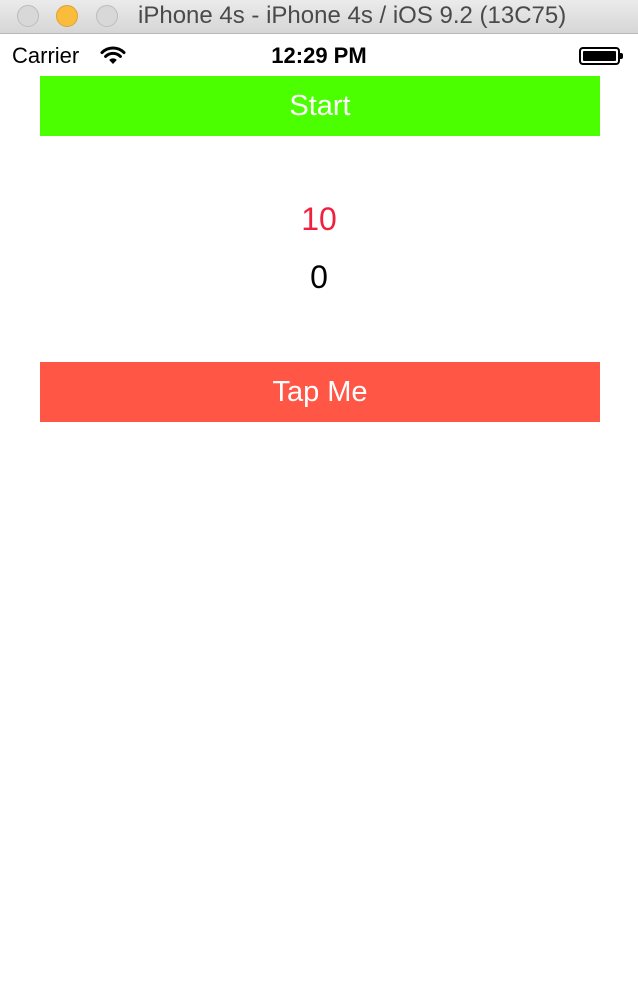 Image resolution: width=638 pixels, height=994 pixels. I want to click on ios-status-bar: Carrier 12:29 PM, so click(319, 55).